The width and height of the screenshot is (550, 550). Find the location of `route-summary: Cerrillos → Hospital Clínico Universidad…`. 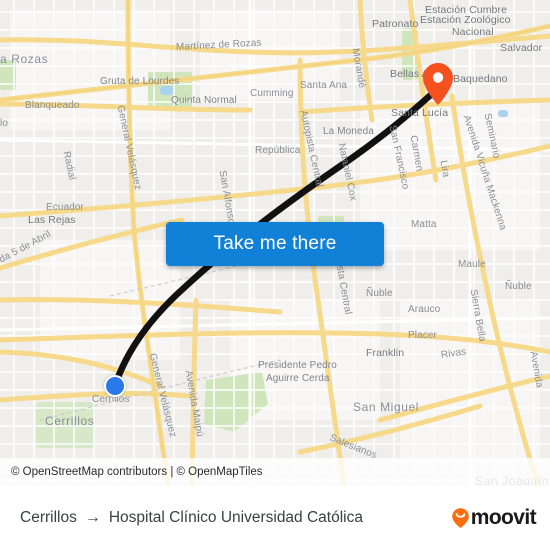

route-summary: Cerrillos → Hospital Clínico Universidad… is located at coordinates (191, 518).